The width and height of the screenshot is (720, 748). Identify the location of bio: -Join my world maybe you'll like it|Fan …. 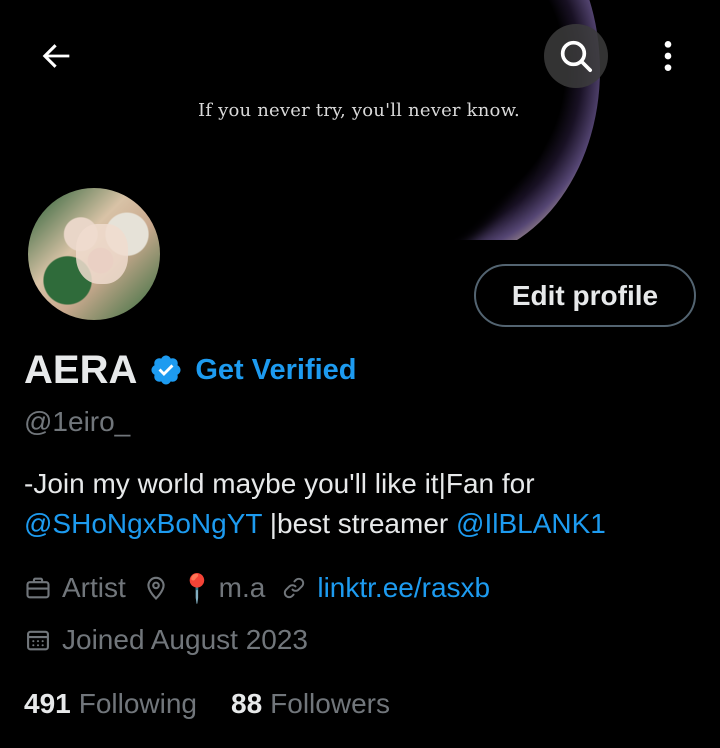
(364, 504).